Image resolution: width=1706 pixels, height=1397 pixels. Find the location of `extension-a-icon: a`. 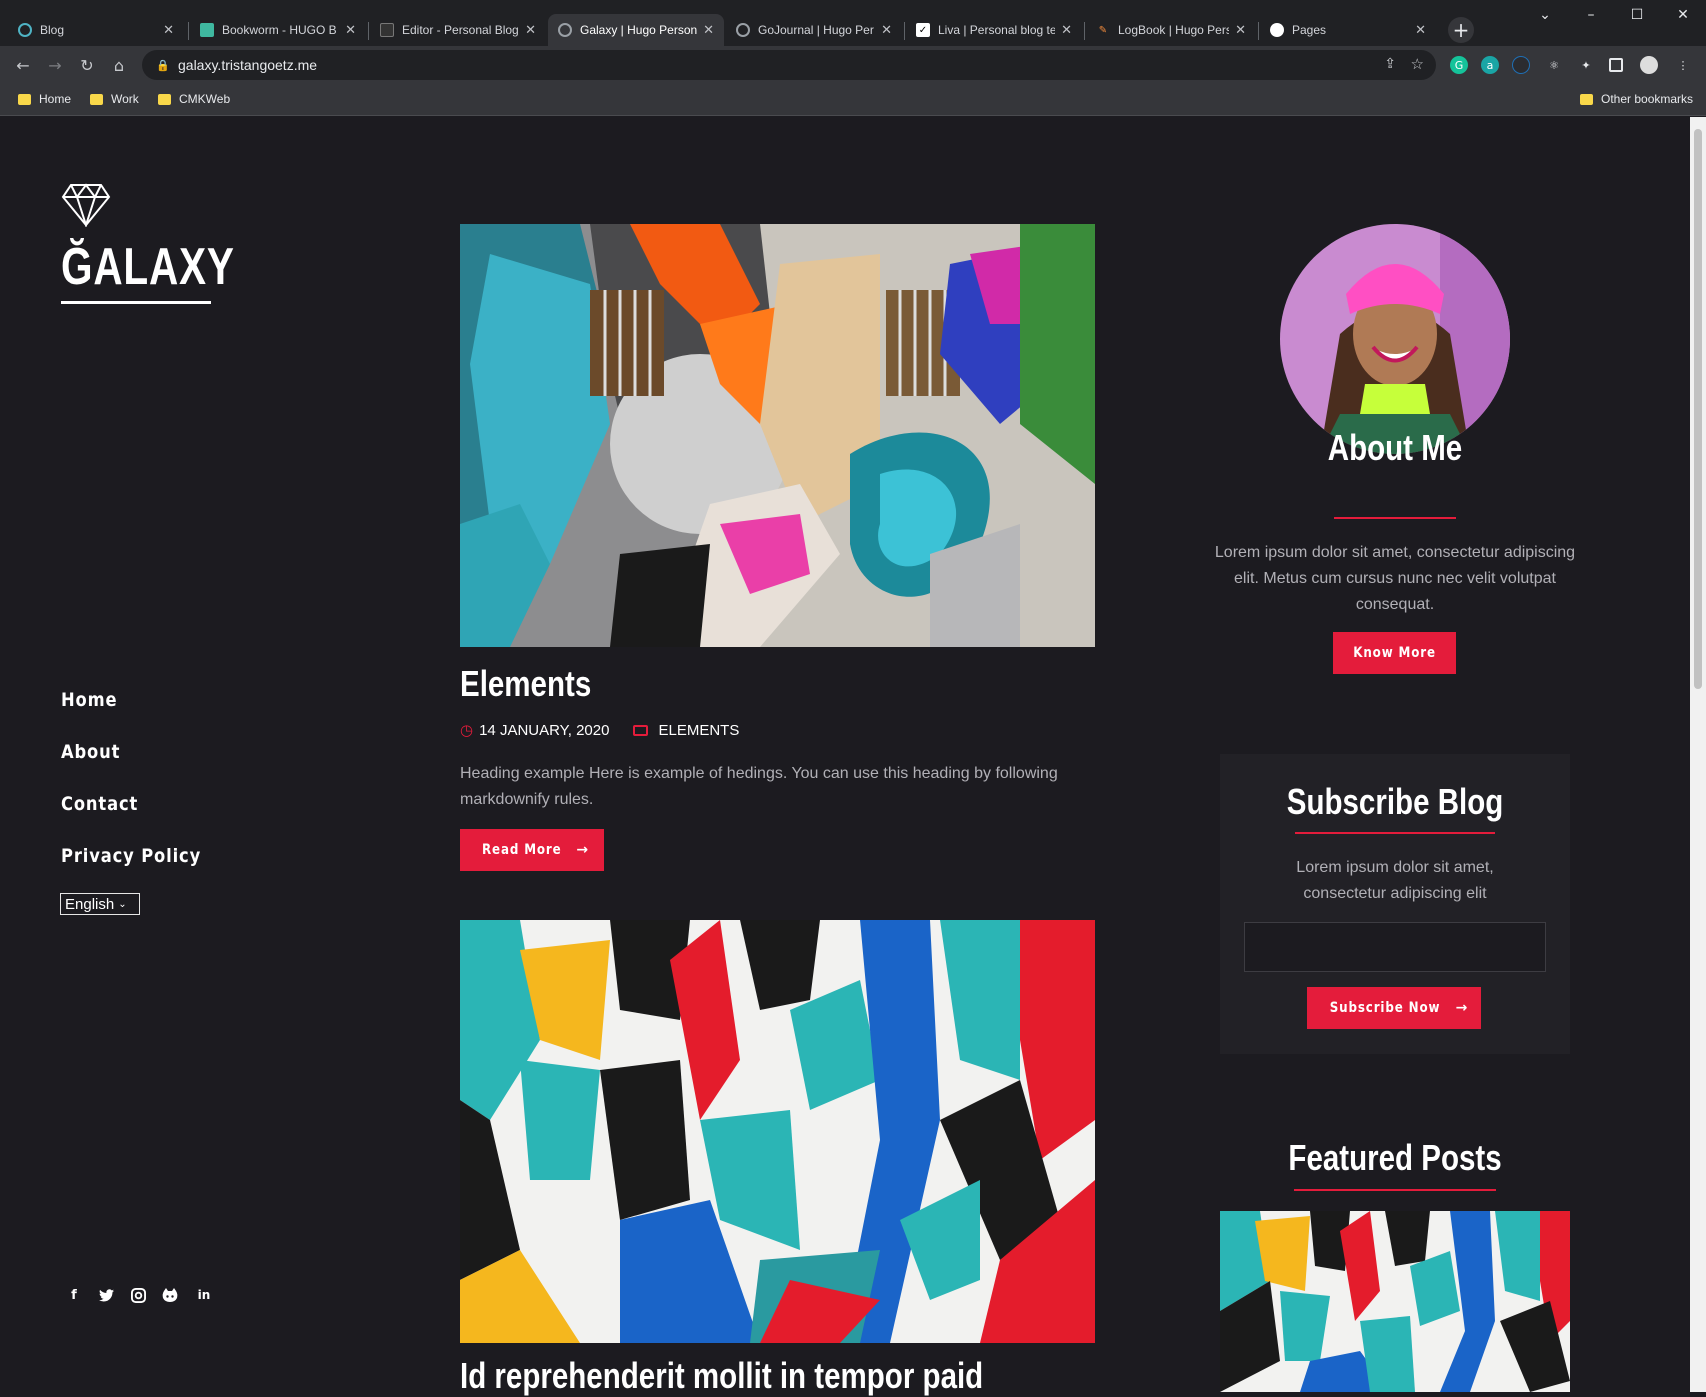

extension-a-icon: a is located at coordinates (1490, 65).